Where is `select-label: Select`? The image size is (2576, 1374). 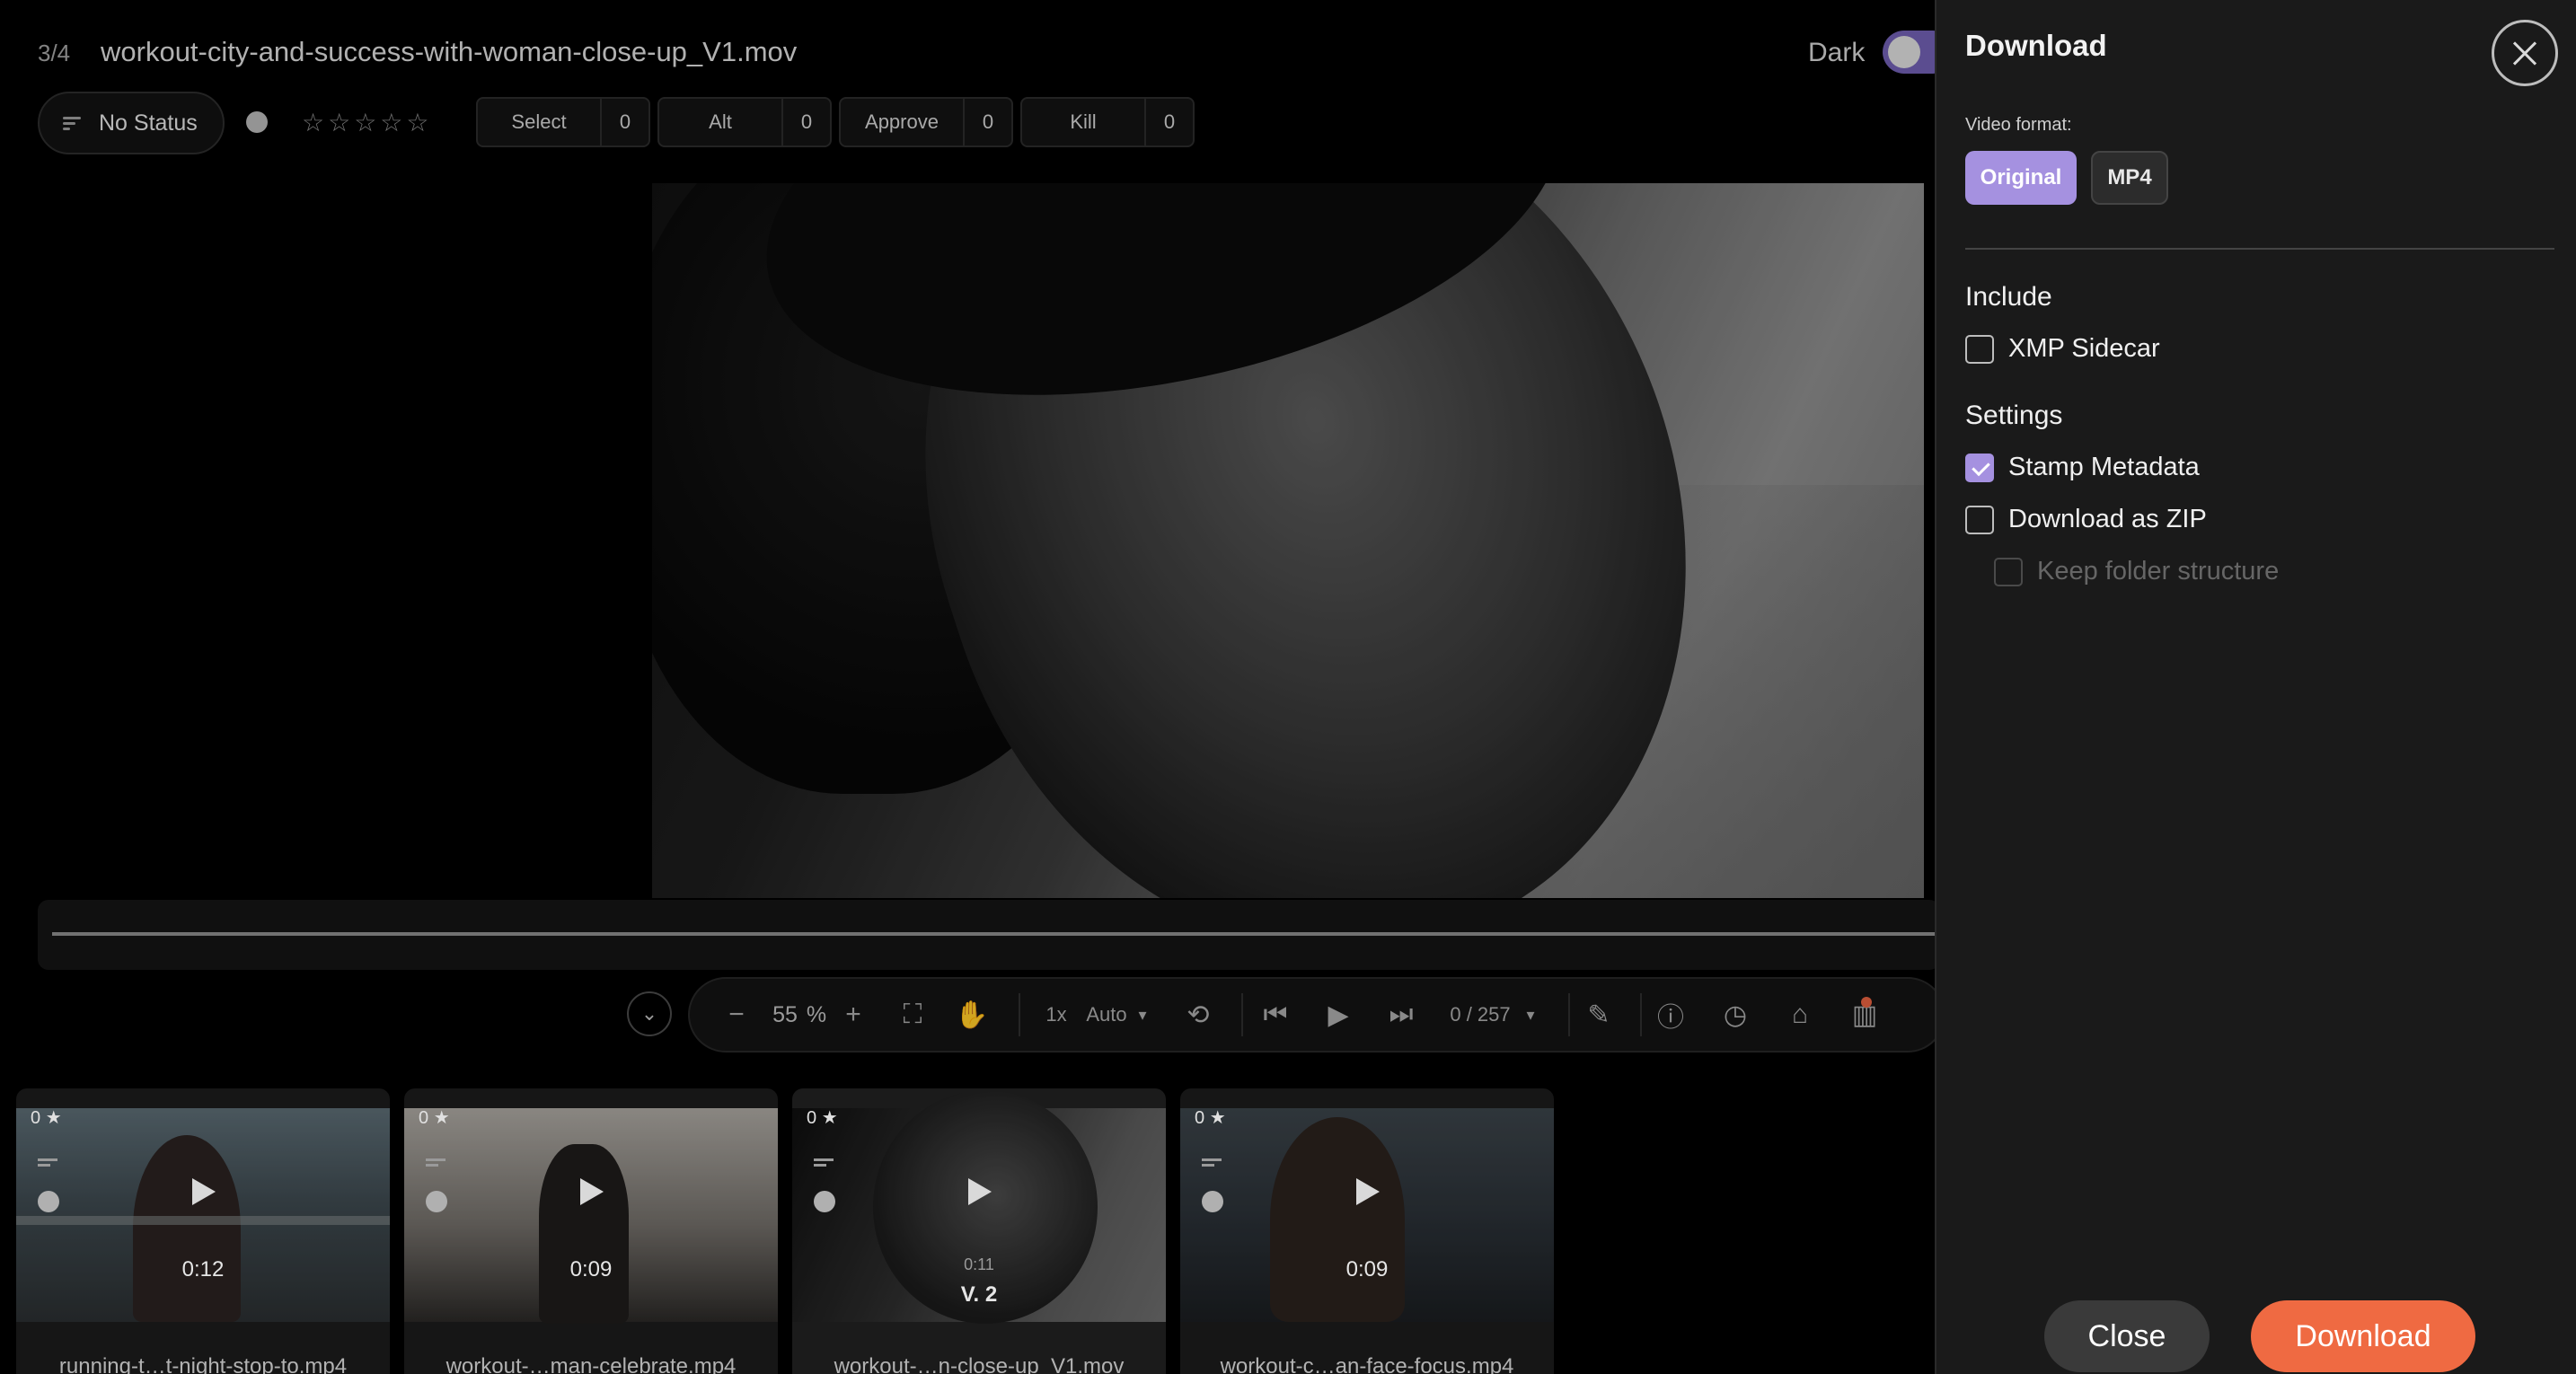 select-label: Select is located at coordinates (539, 121).